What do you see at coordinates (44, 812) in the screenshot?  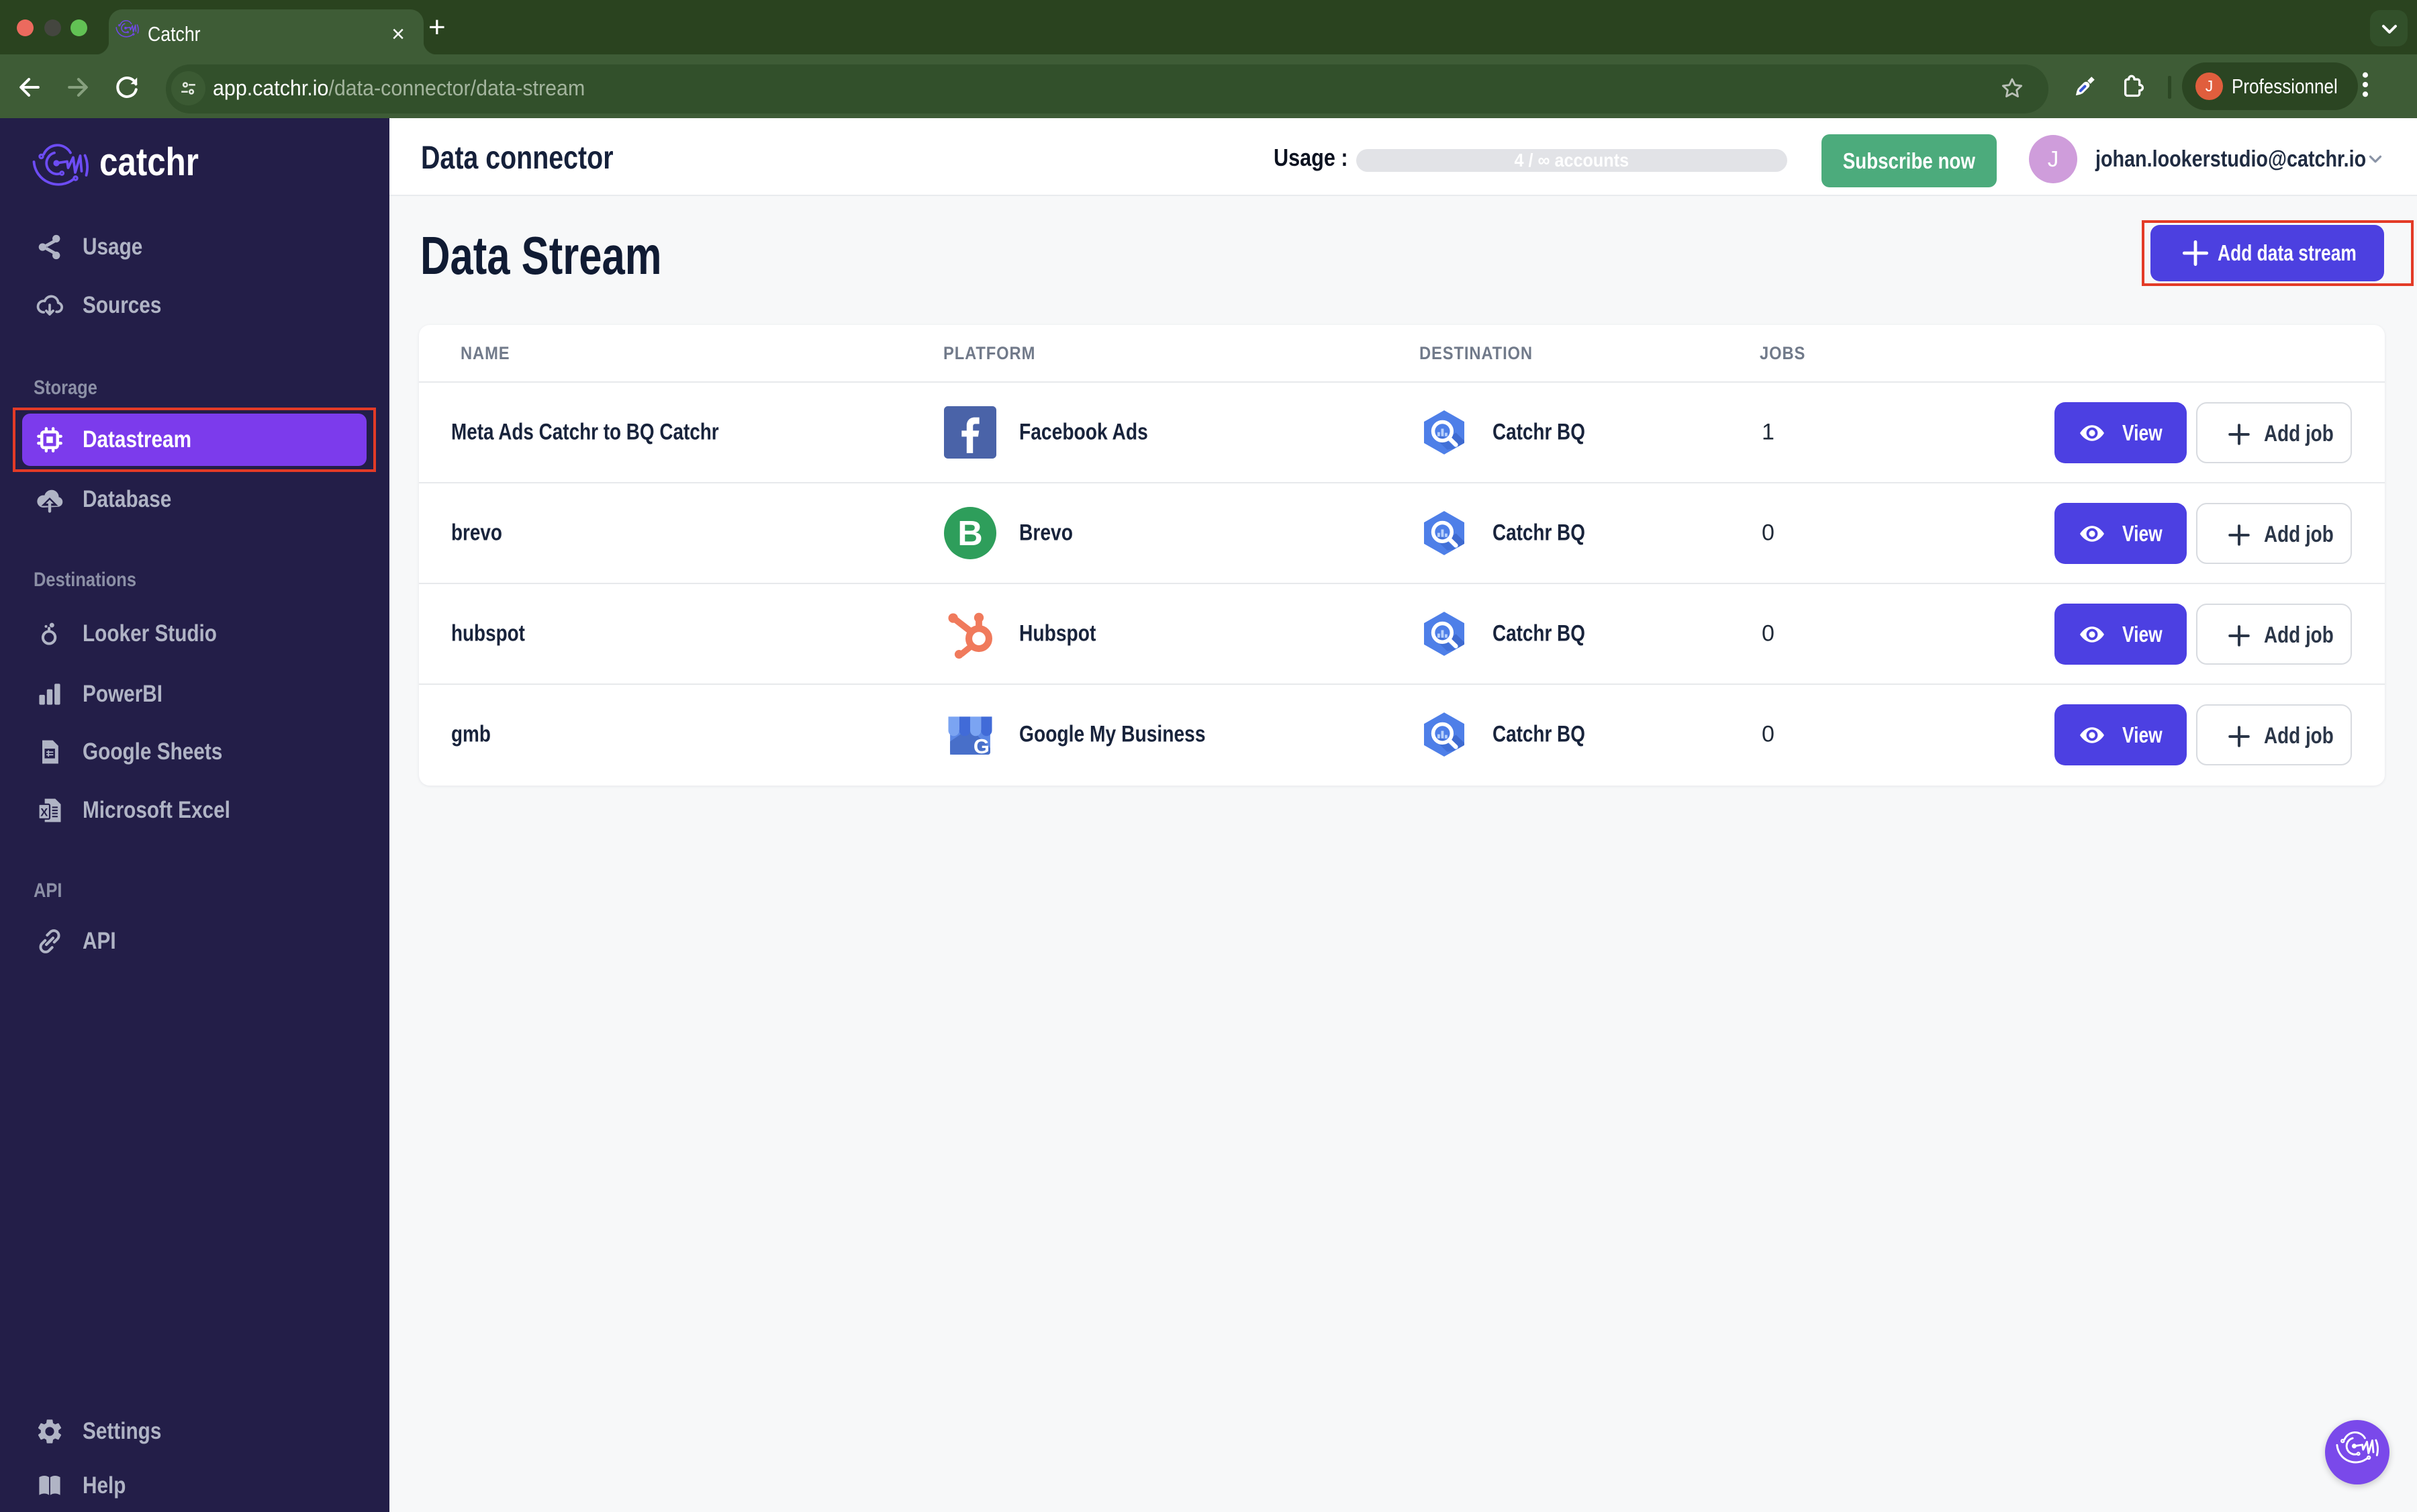 I see `svg-text: X` at bounding box center [44, 812].